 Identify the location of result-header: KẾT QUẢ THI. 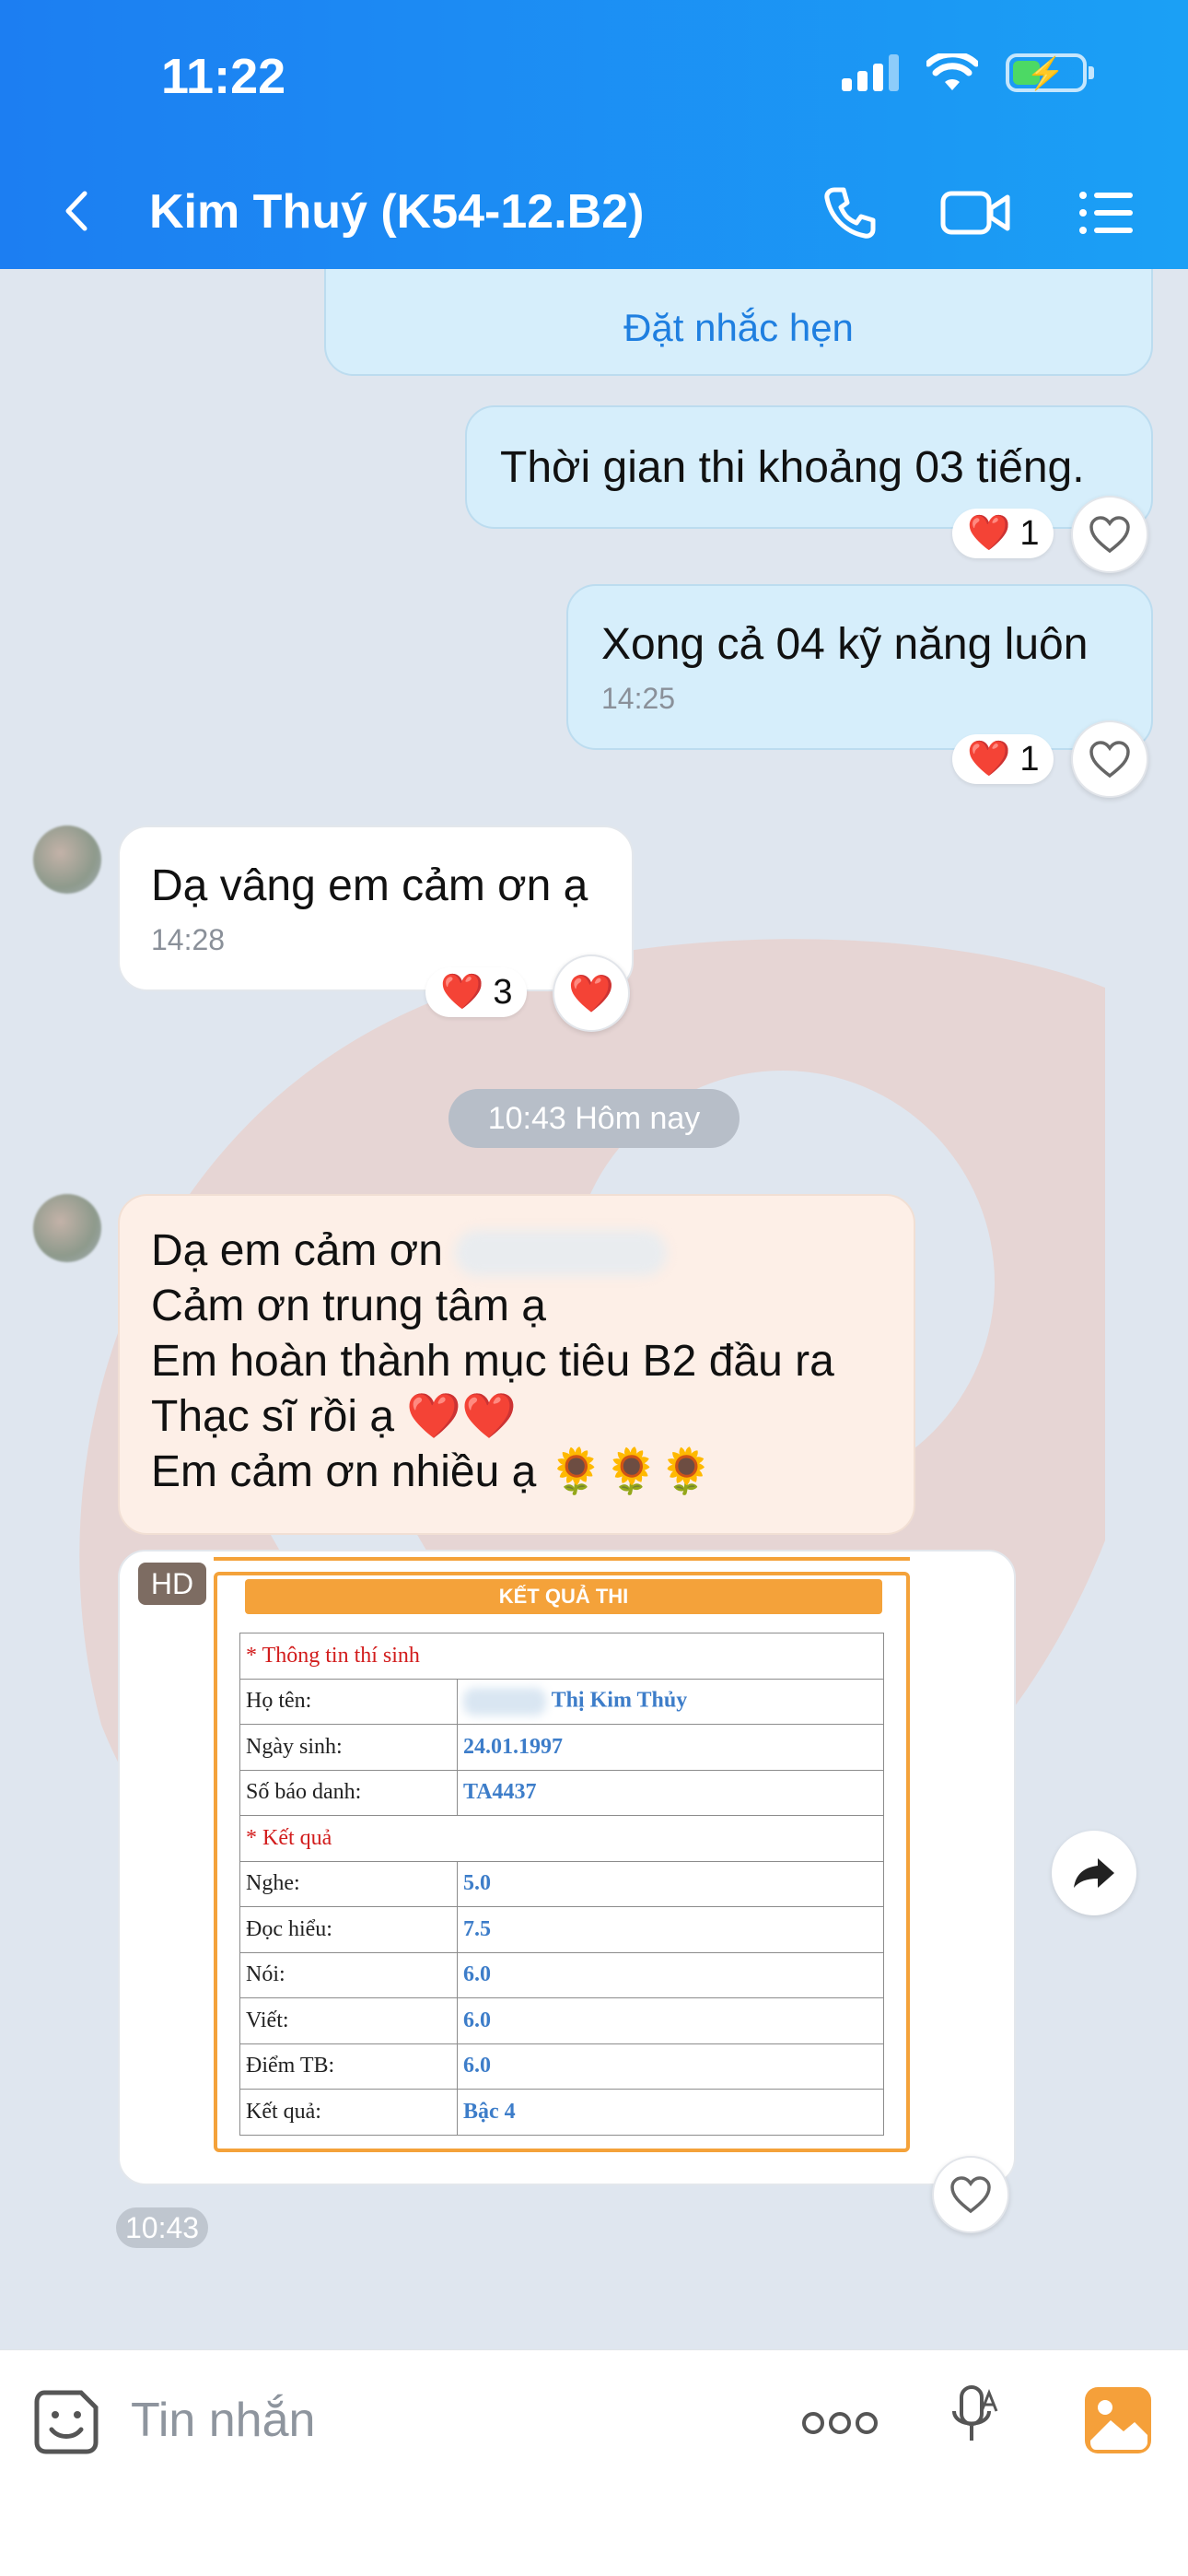
(563, 1596).